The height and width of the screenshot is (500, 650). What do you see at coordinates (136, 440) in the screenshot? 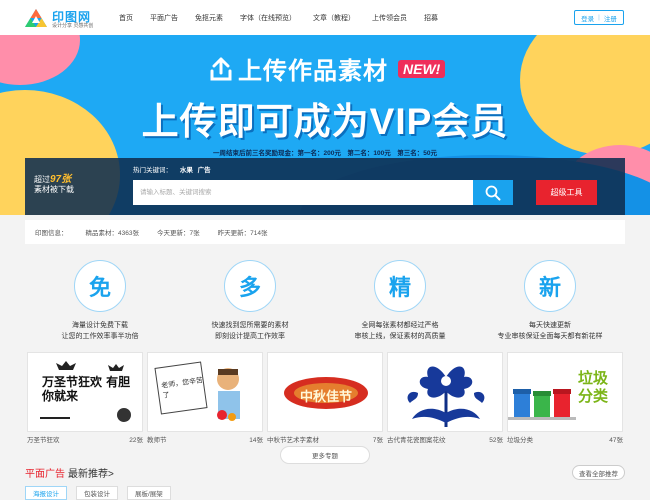
I see `topic-count: 22张` at bounding box center [136, 440].